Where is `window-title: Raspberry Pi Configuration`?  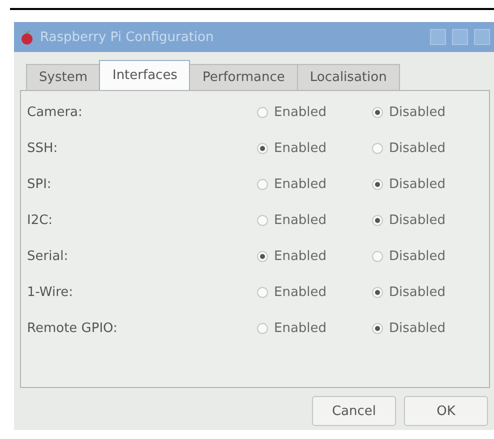 window-title: Raspberry Pi Configuration is located at coordinates (127, 37).